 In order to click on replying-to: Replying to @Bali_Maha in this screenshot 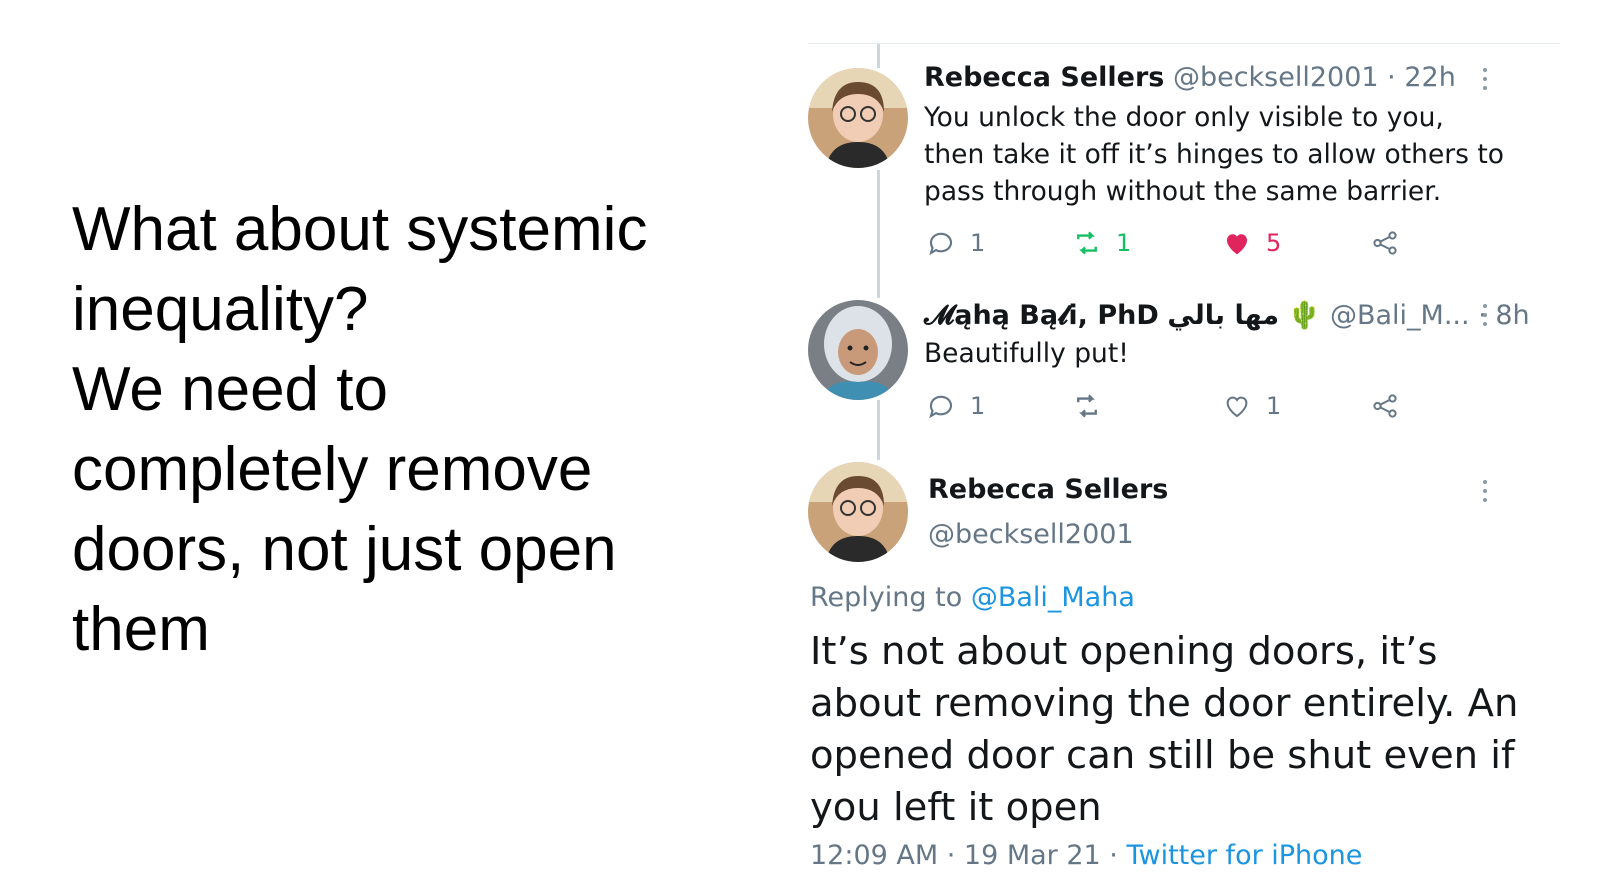, I will do `click(972, 597)`.